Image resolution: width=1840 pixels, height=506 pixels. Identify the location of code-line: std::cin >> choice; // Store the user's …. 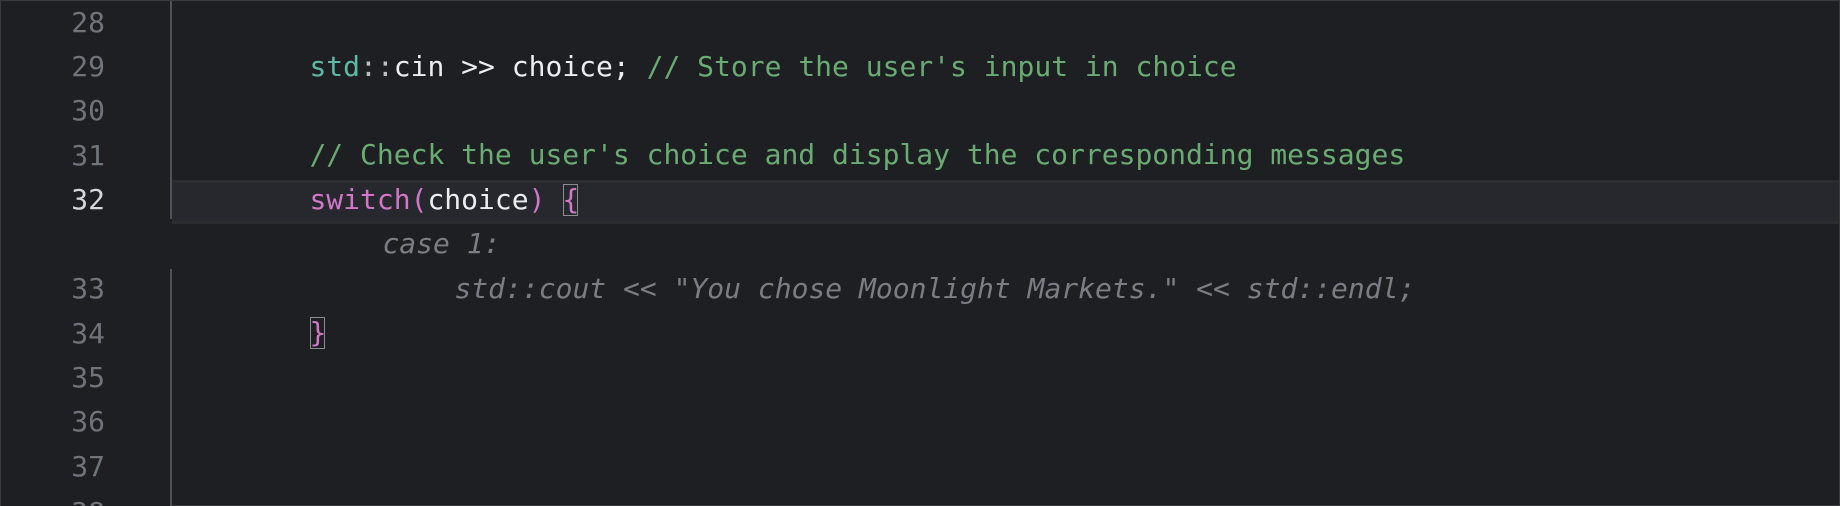
(739, 42).